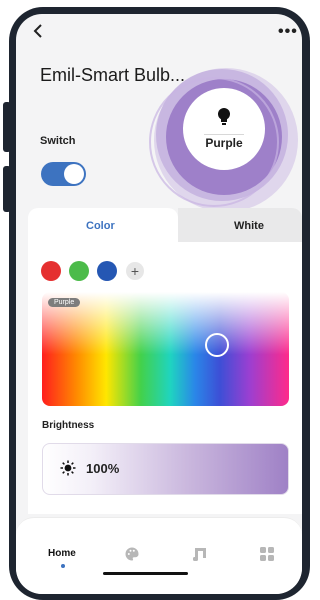  What do you see at coordinates (224, 116) in the screenshot?
I see `bulb-icon` at bounding box center [224, 116].